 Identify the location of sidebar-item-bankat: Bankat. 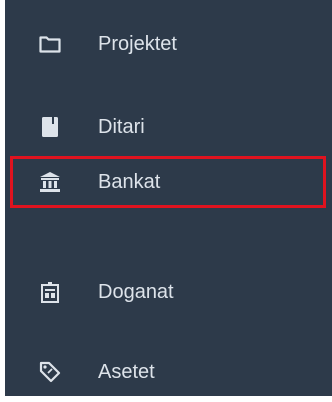
(168, 182).